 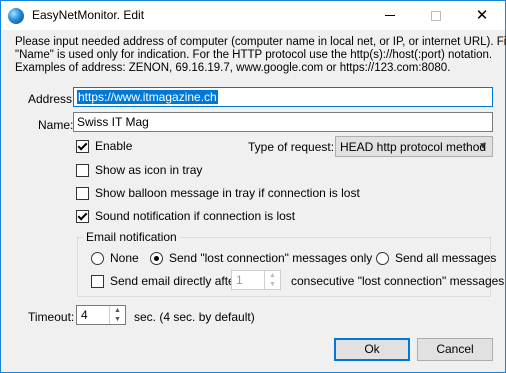 I want to click on name-input: Swiss IT Mag, so click(x=283, y=122).